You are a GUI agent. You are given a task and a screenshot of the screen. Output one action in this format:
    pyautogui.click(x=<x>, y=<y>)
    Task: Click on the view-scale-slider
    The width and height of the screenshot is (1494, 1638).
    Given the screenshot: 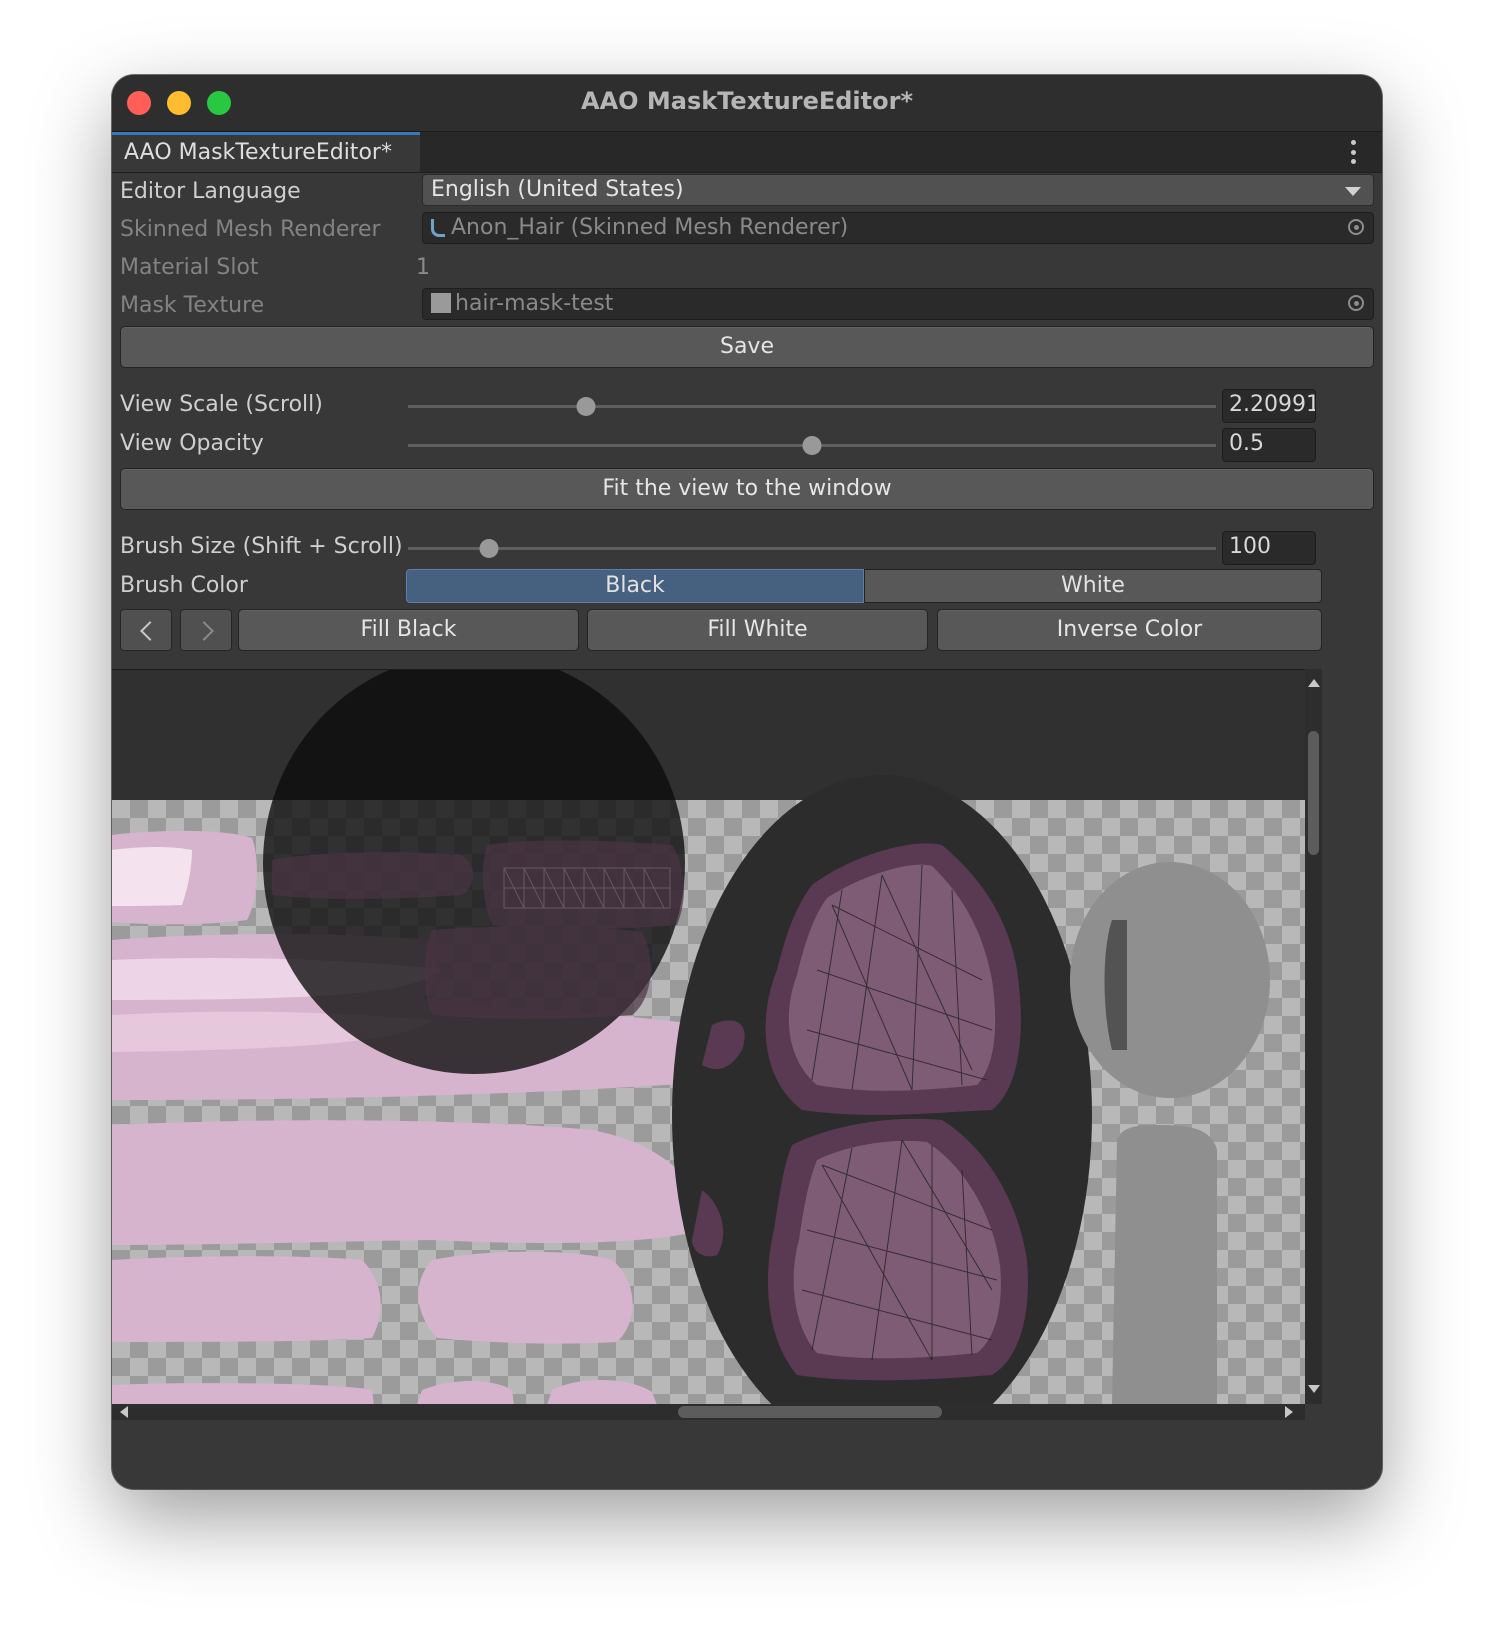 What is the action you would take?
    pyautogui.click(x=812, y=406)
    